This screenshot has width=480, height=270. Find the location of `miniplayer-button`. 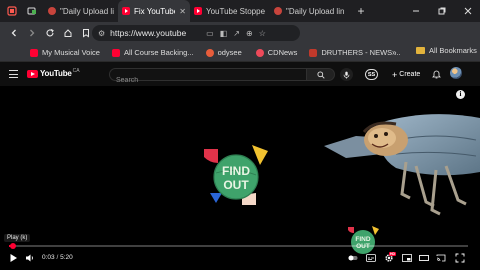

miniplayer-button is located at coordinates (407, 258).